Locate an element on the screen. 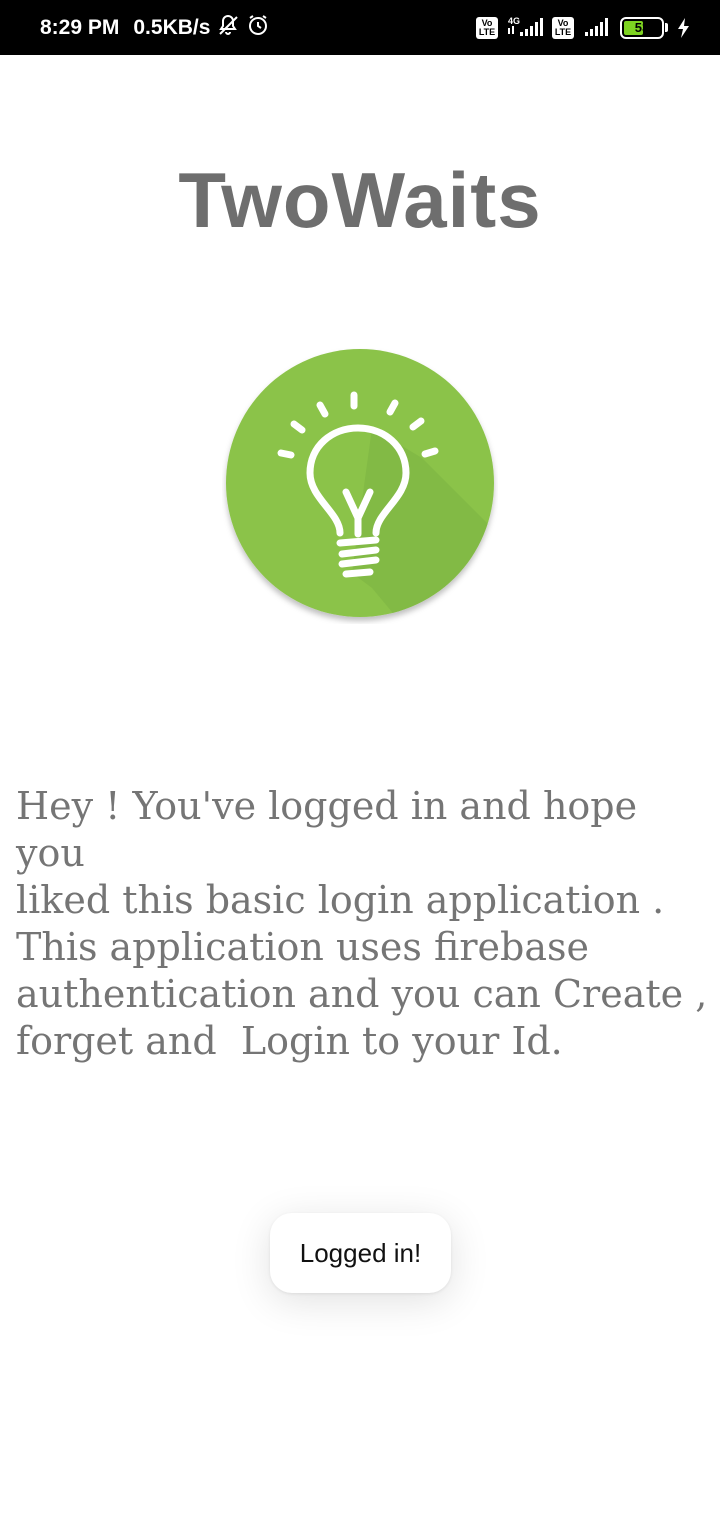  signal-icon: 4G is located at coordinates (525, 28).